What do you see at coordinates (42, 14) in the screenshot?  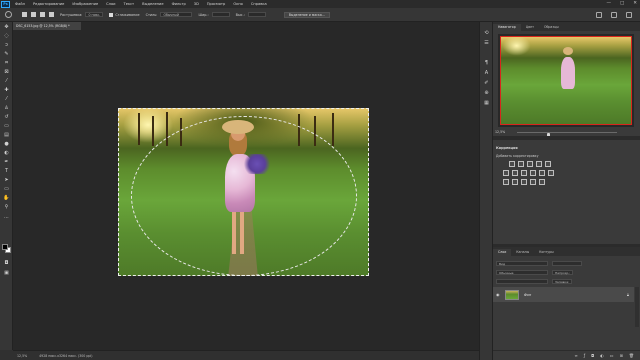 I see `subtract-selection-icon` at bounding box center [42, 14].